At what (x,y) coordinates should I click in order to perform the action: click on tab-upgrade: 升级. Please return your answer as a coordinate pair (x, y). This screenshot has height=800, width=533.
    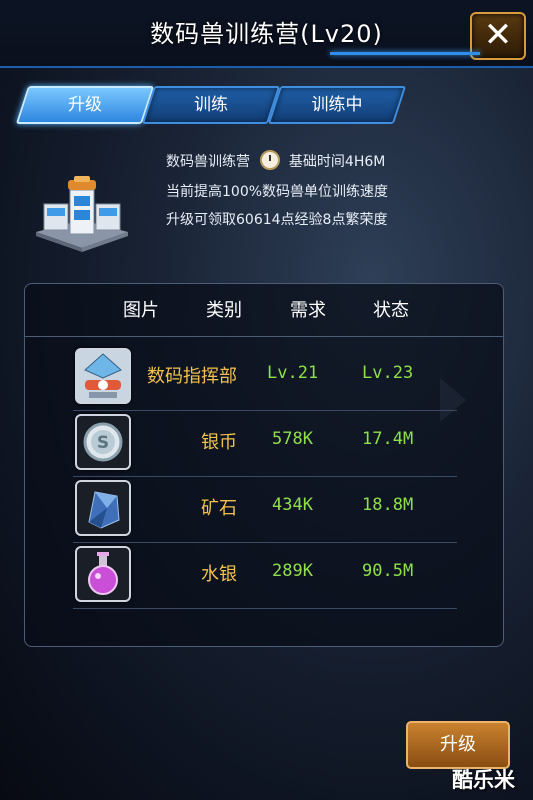
    Looking at the image, I should click on (85, 105).